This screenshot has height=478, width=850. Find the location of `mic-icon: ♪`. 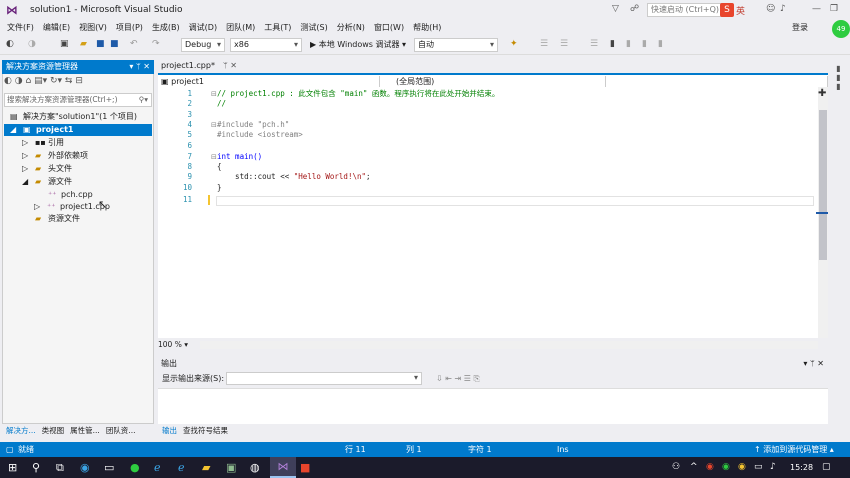

mic-icon: ♪ is located at coordinates (783, 9).